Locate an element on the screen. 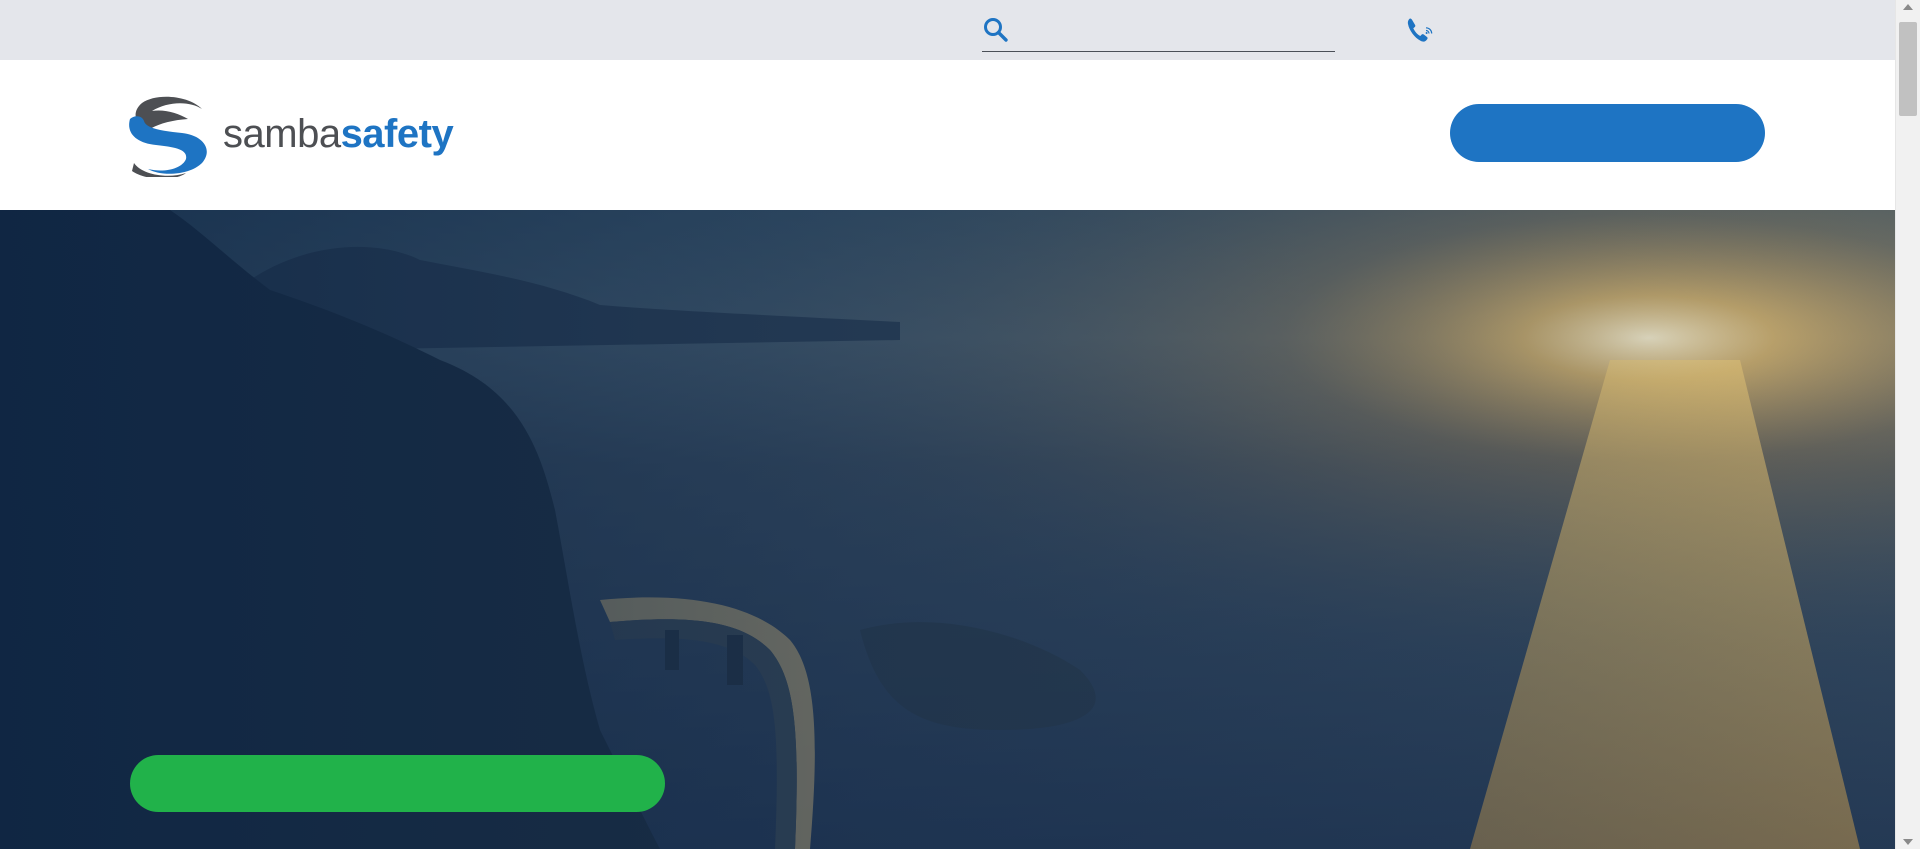 The image size is (1920, 849). samba-safety-logo: sambasafety is located at coordinates (300, 135).